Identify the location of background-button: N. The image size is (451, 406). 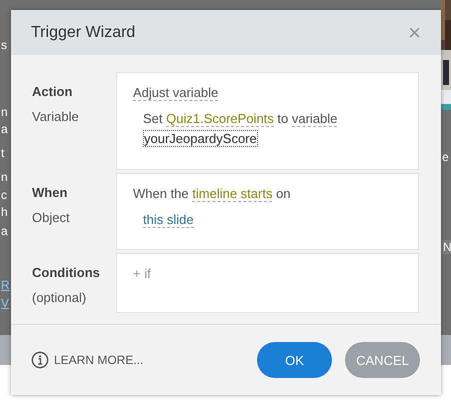
(446, 247).